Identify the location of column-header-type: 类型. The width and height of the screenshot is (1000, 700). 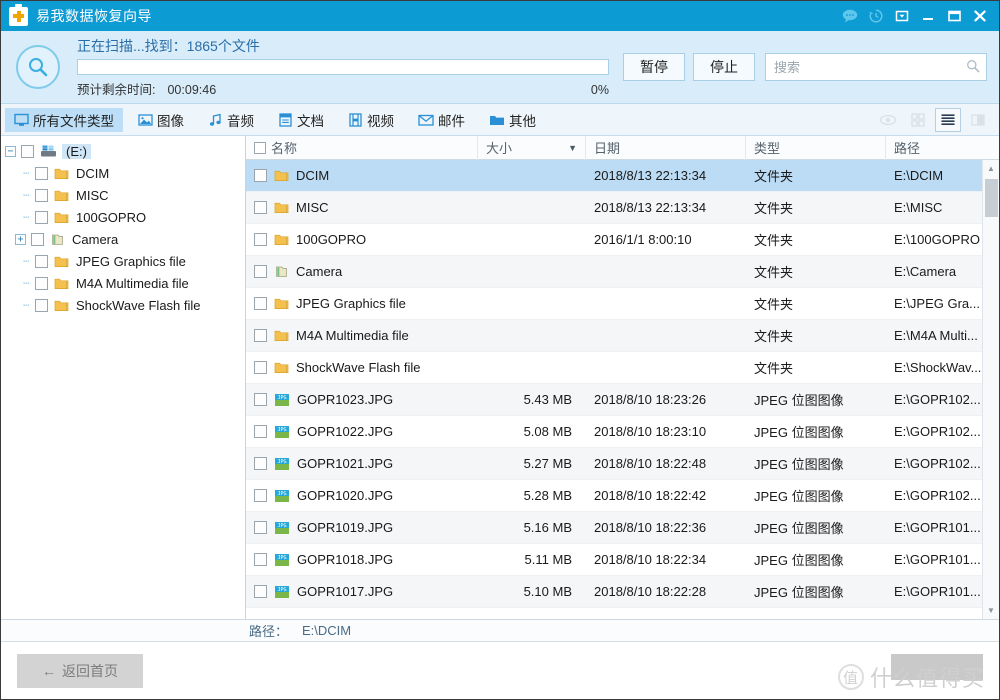
(816, 147).